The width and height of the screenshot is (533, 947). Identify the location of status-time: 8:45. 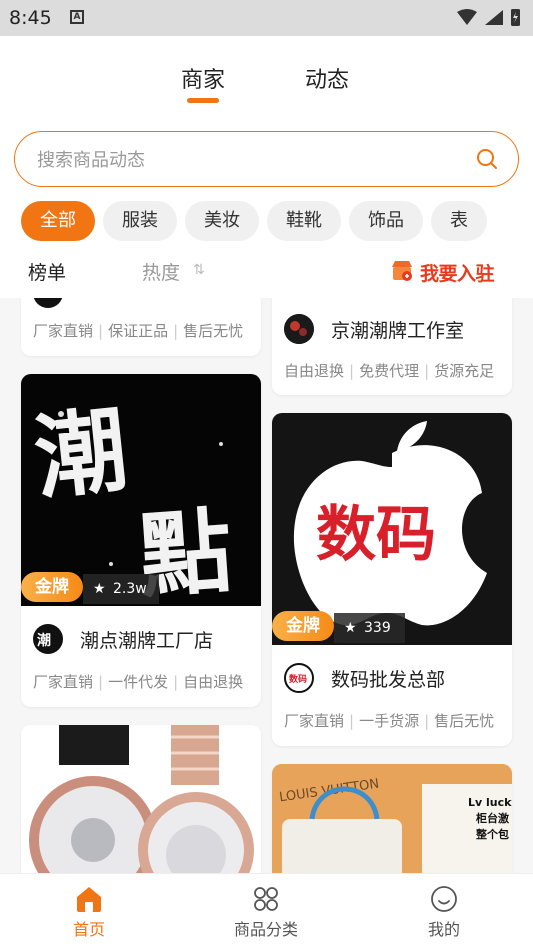
(30, 18).